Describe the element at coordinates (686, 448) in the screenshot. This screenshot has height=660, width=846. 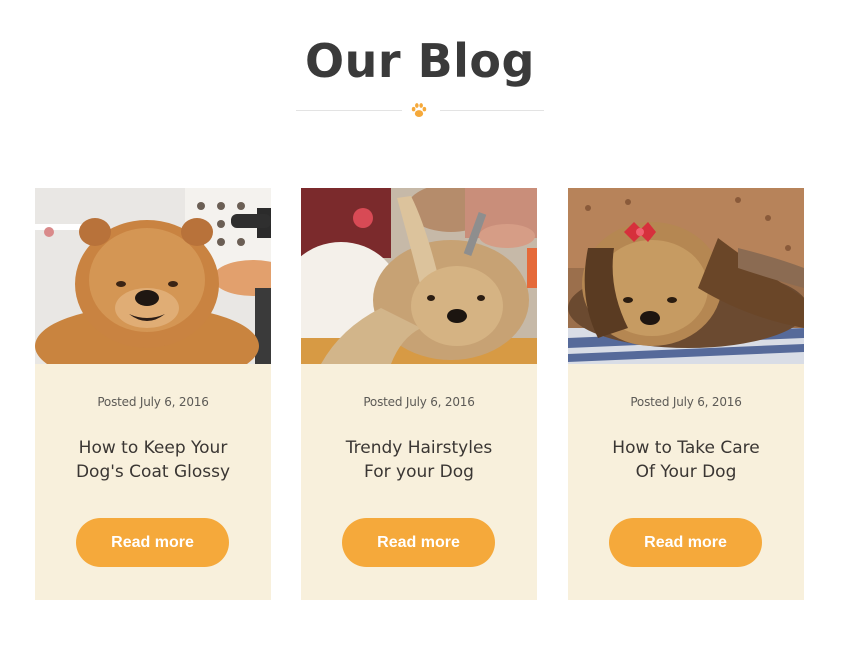
I see `post-title-line: How to Take Care` at that location.